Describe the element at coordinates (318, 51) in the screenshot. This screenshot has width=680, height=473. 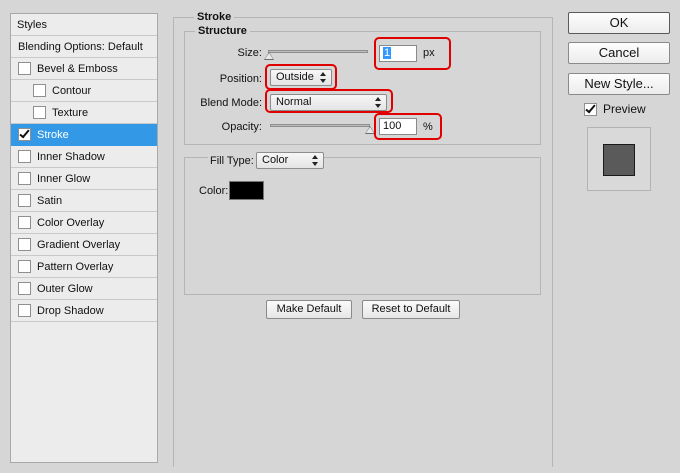
I see `size-slider` at that location.